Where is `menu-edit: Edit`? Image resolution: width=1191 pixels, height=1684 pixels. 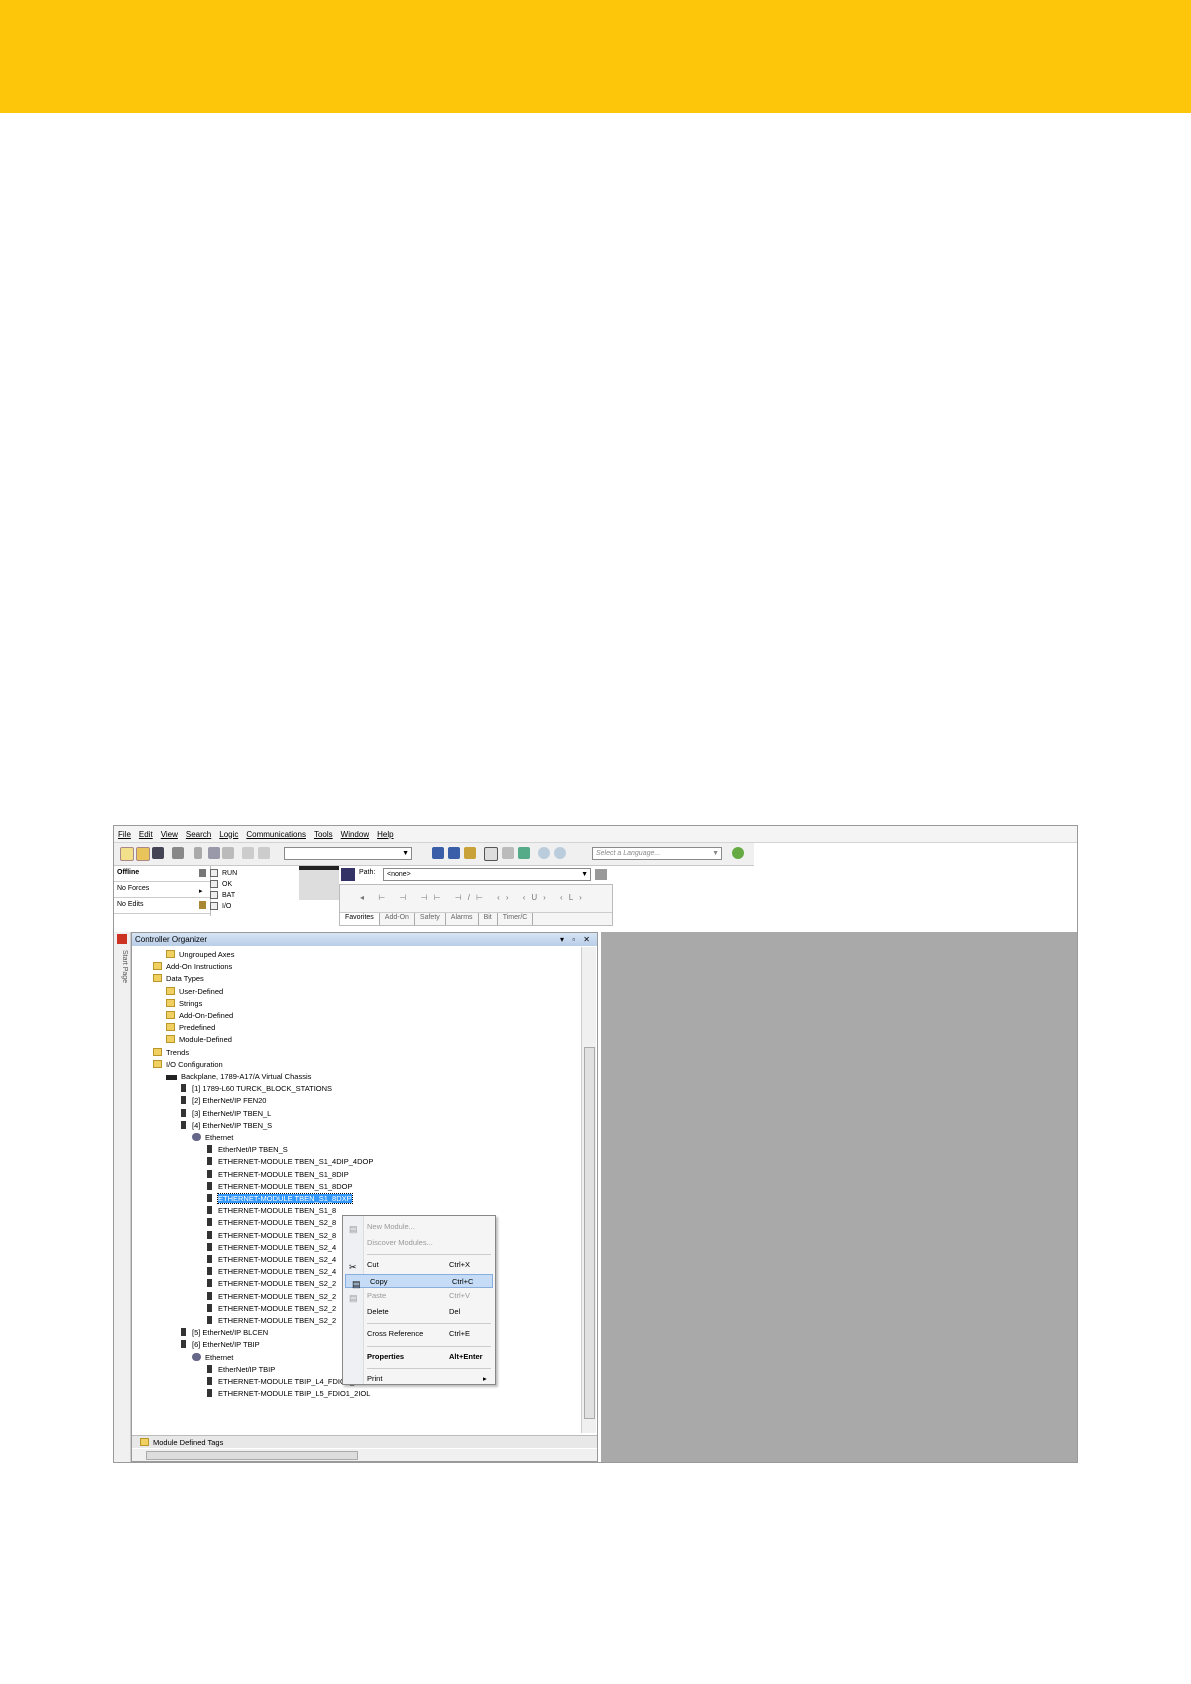
menu-edit: Edit is located at coordinates (146, 834).